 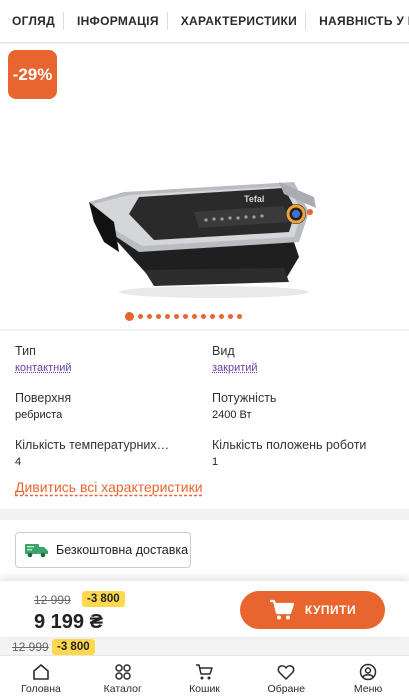 I want to click on spec-work-positions: Кількість положень роботи 1, so click(x=289, y=453).